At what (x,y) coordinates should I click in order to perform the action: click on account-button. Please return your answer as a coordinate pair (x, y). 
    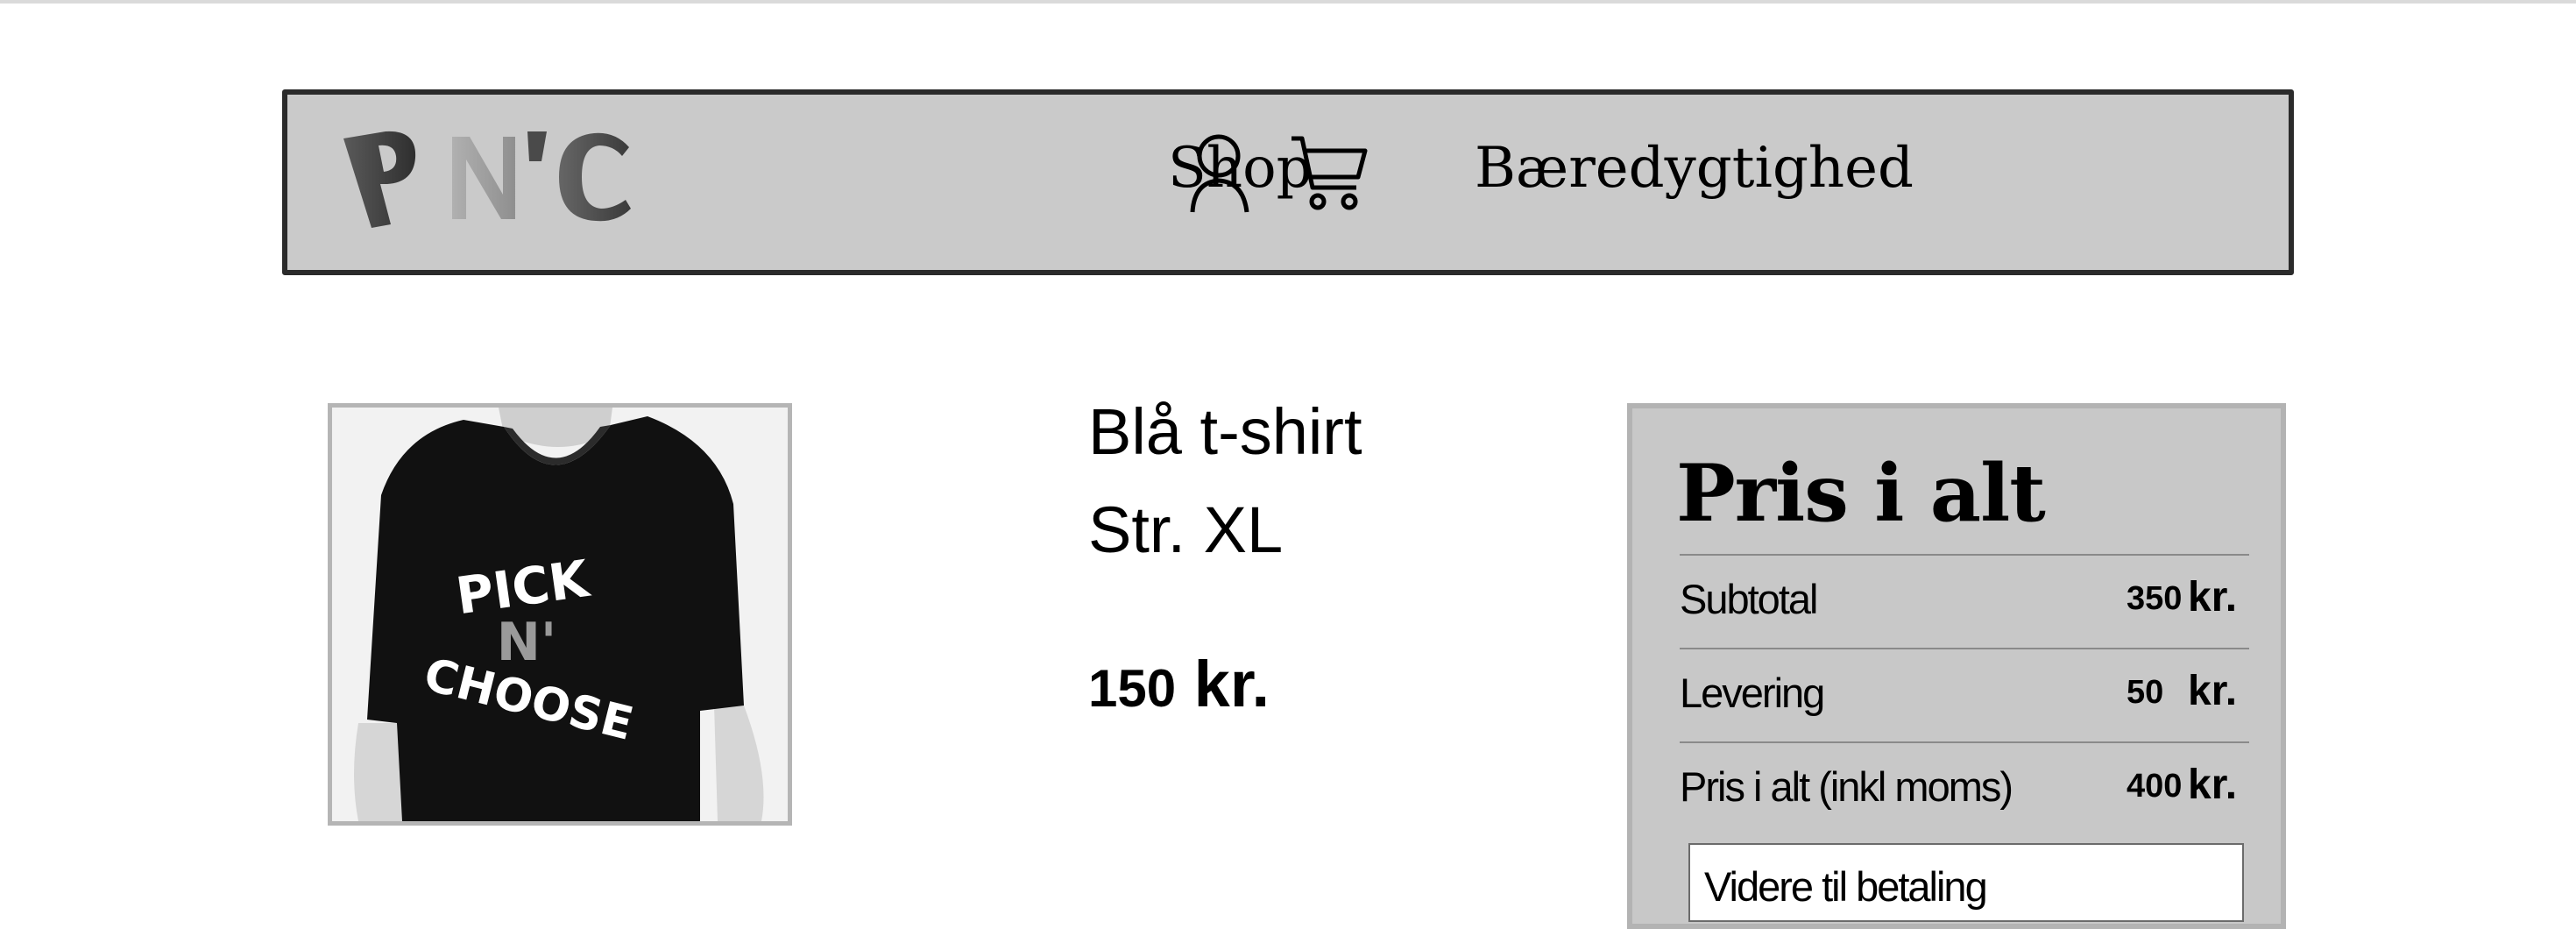
    Looking at the image, I should click on (1220, 176).